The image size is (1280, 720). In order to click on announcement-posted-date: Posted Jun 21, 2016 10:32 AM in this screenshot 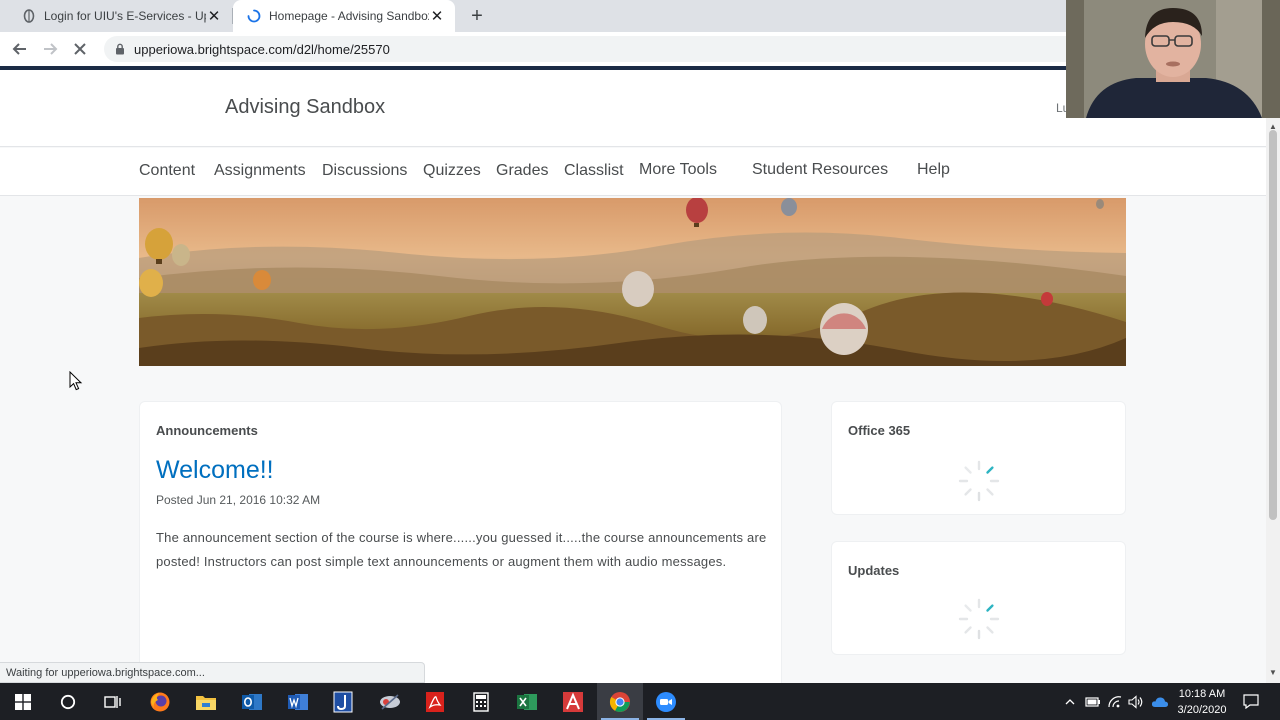, I will do `click(238, 500)`.